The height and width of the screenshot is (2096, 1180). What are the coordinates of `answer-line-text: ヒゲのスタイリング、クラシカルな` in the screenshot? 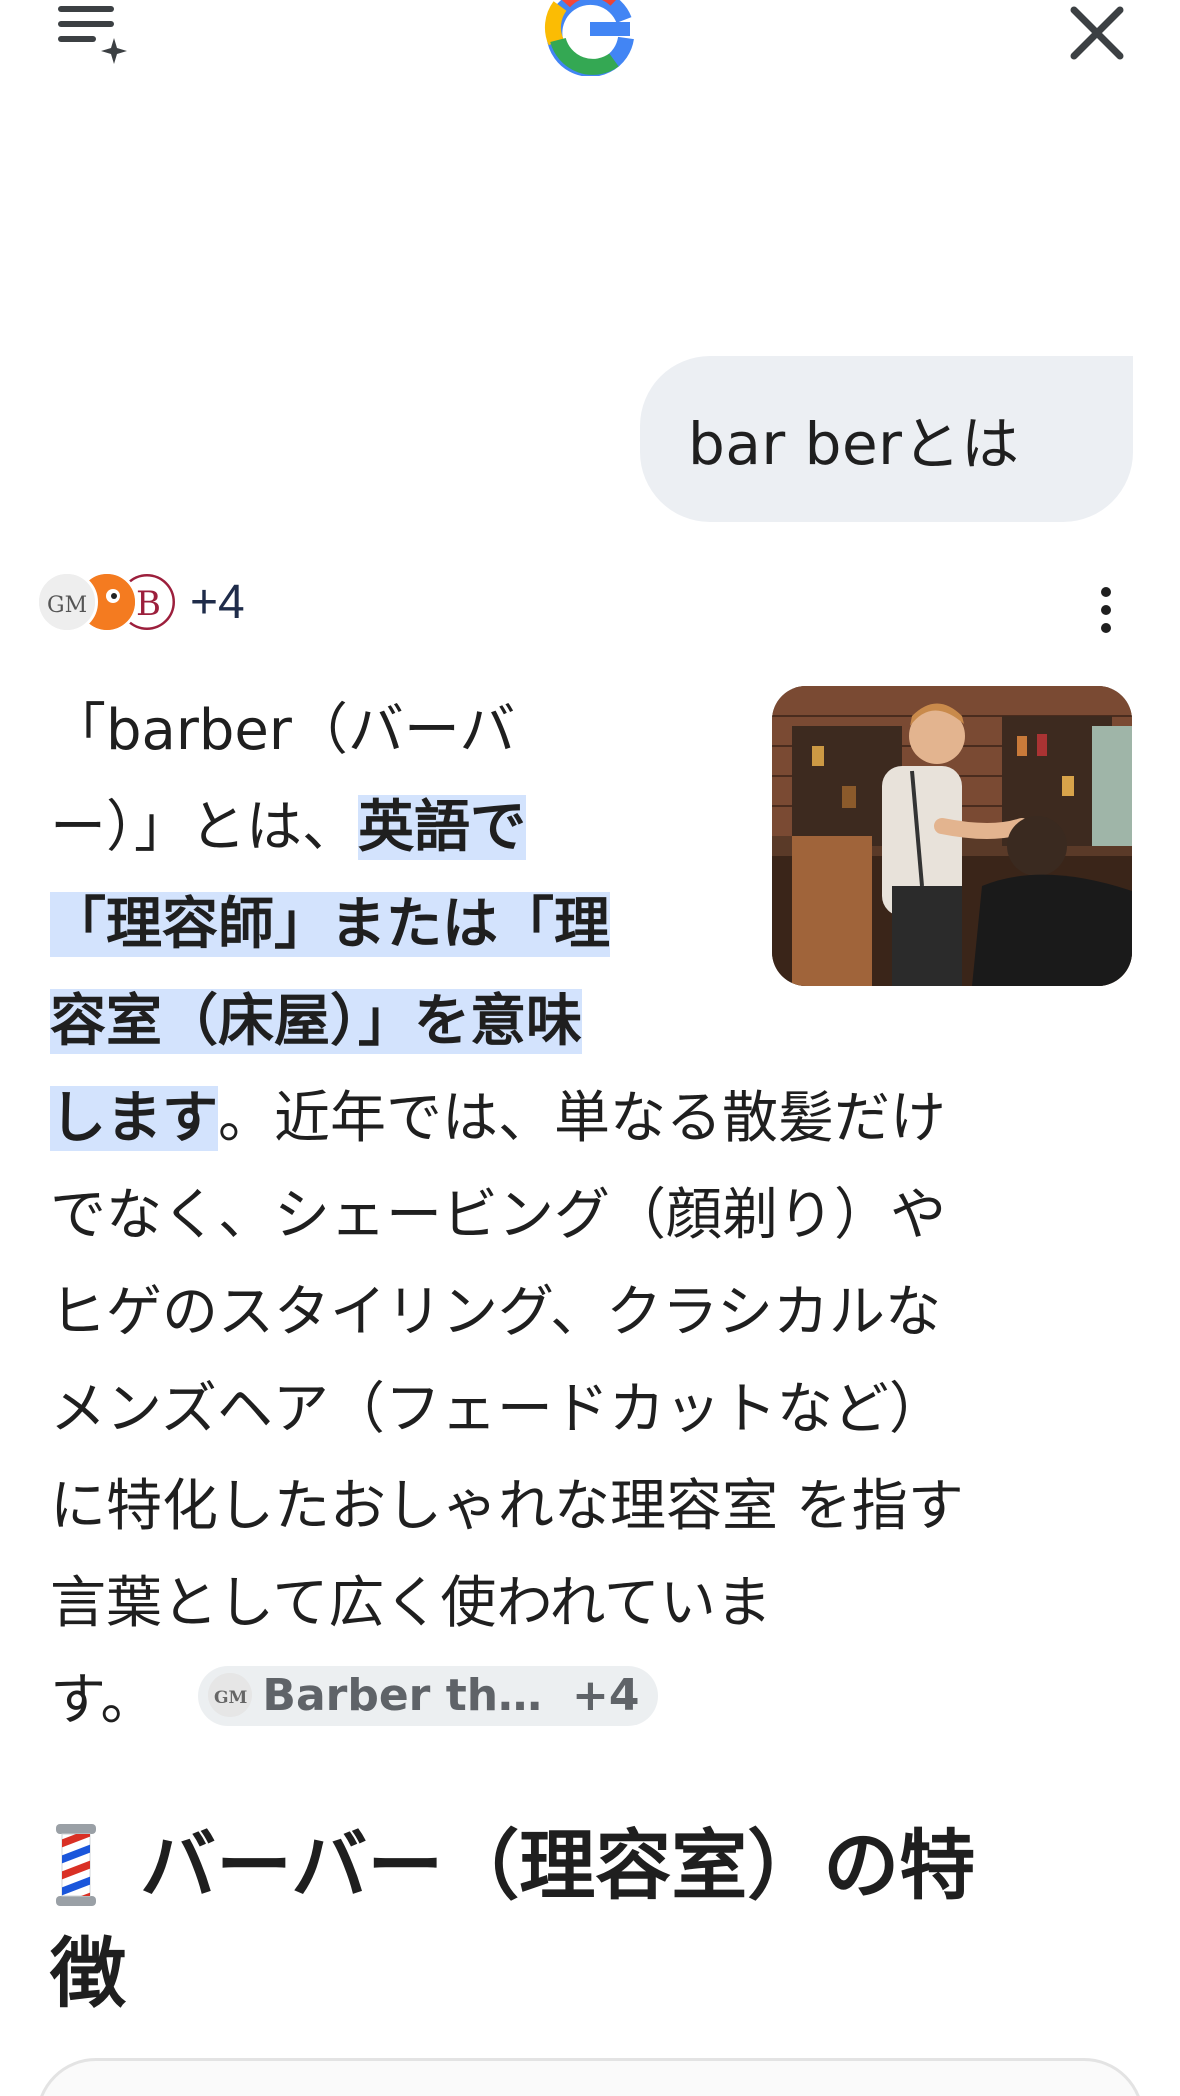 It's located at (495, 1312).